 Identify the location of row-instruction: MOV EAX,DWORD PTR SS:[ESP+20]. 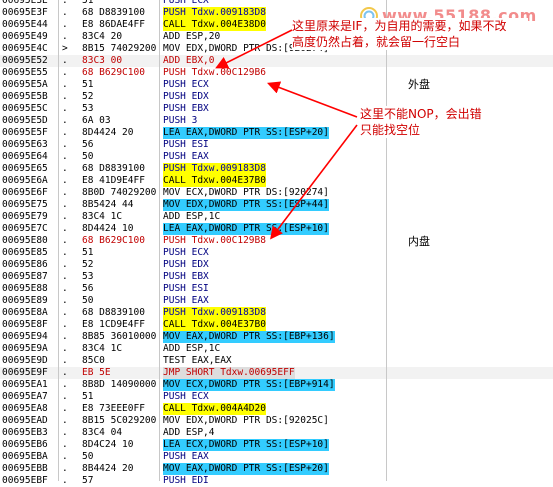
(246, 469).